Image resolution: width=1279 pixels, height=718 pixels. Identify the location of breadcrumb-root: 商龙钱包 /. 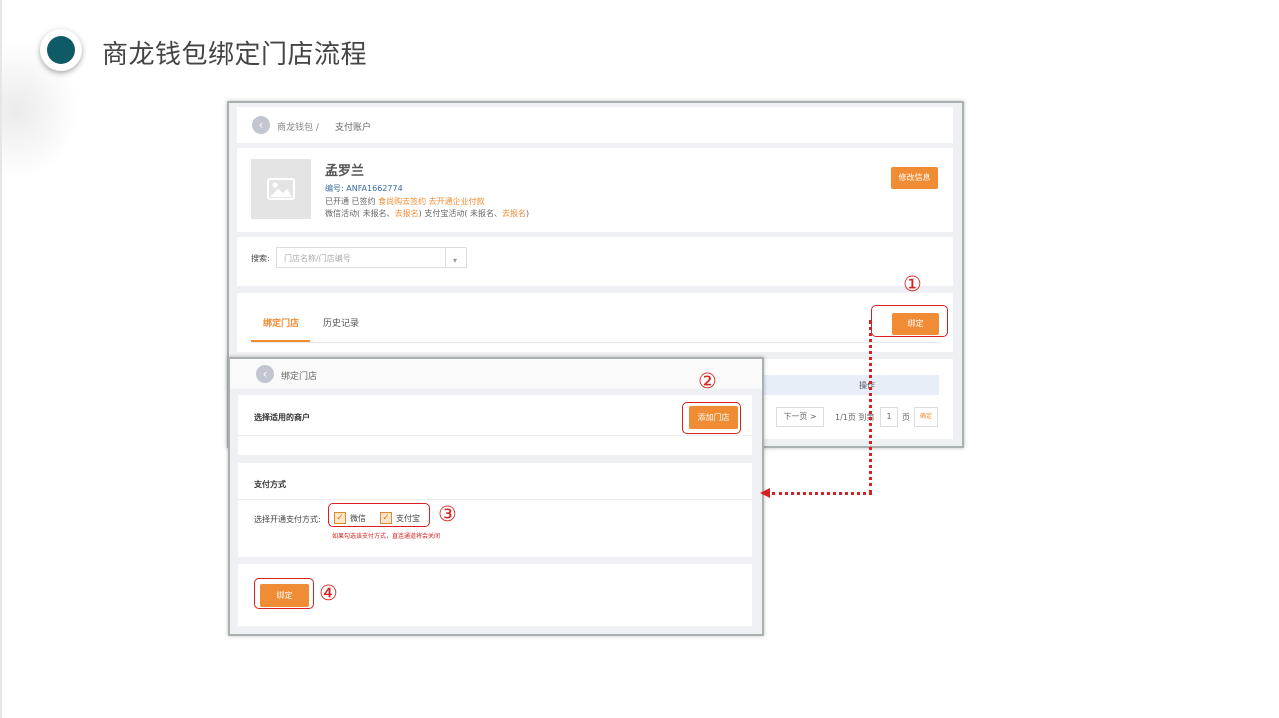
(298, 126).